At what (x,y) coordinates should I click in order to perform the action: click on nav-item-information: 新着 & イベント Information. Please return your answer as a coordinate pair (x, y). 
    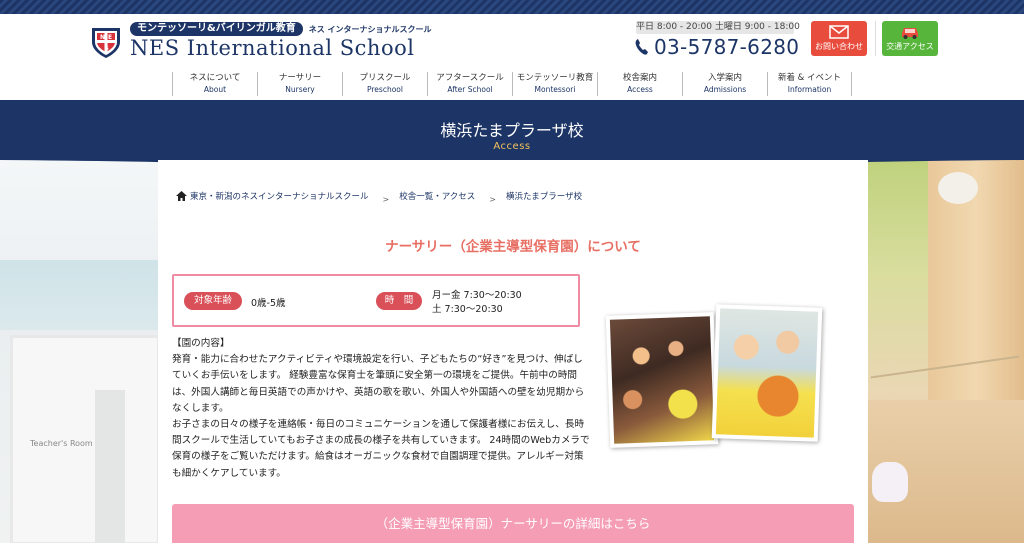
    Looking at the image, I should click on (809, 84).